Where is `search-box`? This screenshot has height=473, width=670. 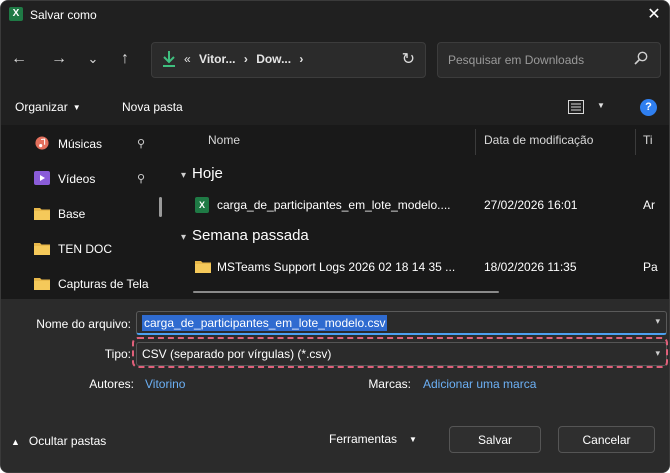
search-box is located at coordinates (549, 60).